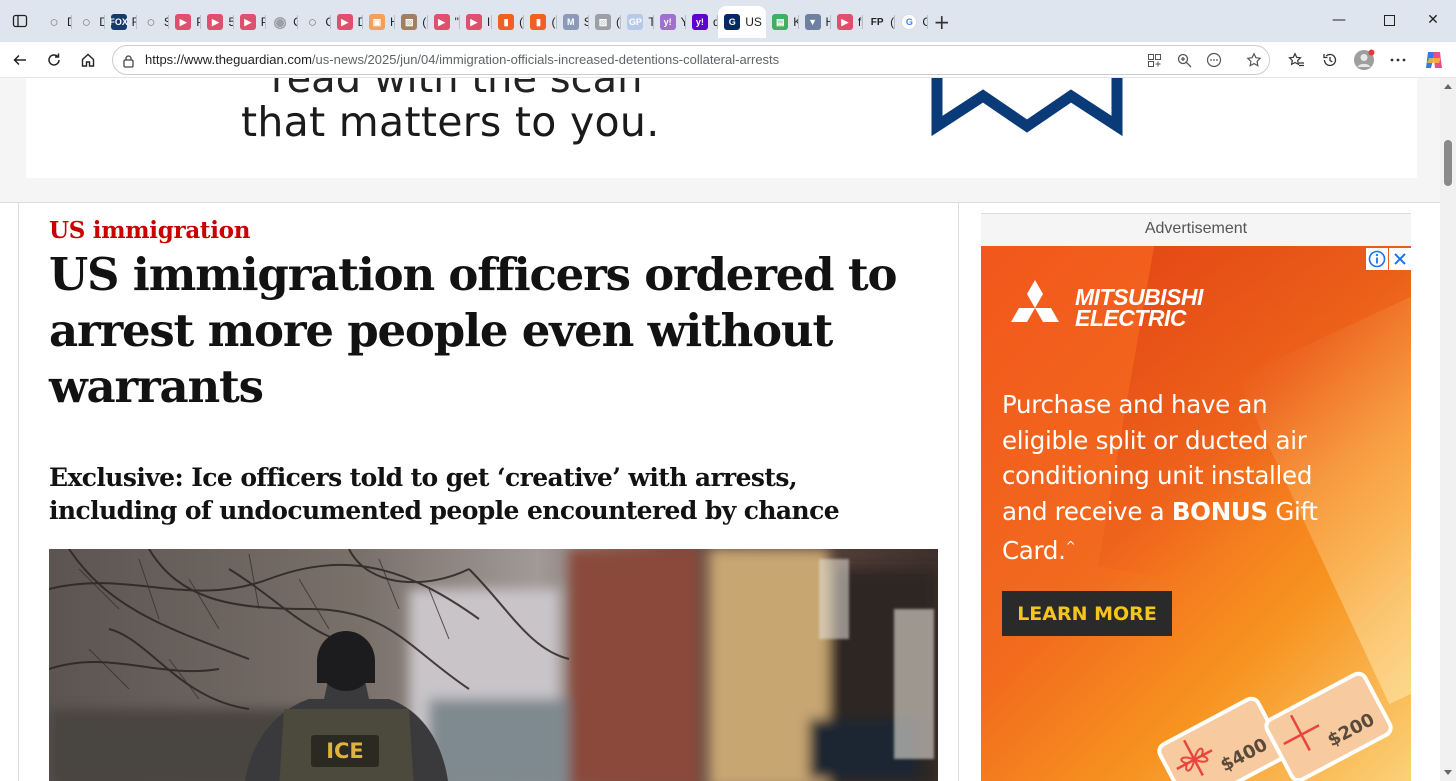 This screenshot has width=1456, height=781. What do you see at coordinates (1434, 60) in the screenshot?
I see `copilot-icon` at bounding box center [1434, 60].